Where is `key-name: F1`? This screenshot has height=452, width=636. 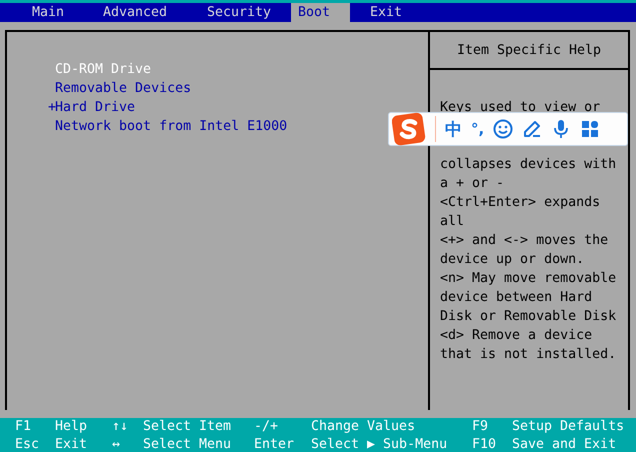 key-name: F1 is located at coordinates (23, 427).